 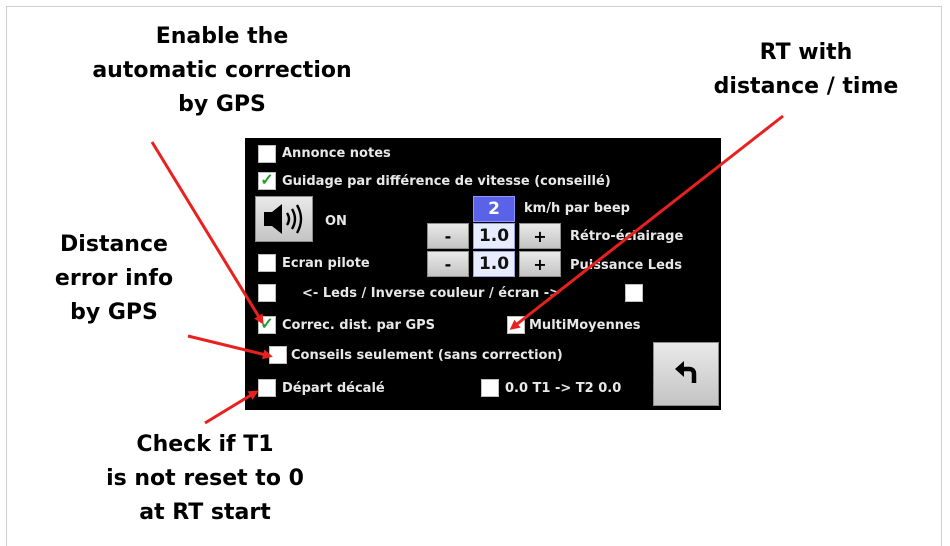 I want to click on arrow-rt-distance, so click(x=646, y=222).